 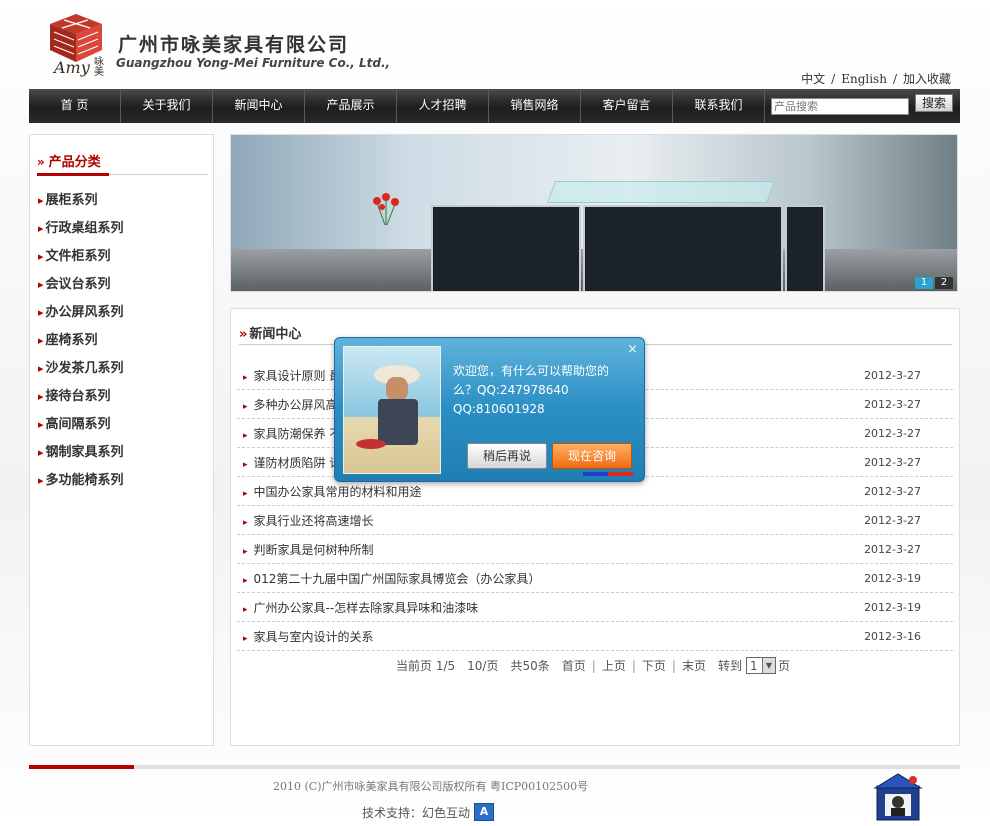 What do you see at coordinates (892, 636) in the screenshot?
I see `news-date: 2012-3-16` at bounding box center [892, 636].